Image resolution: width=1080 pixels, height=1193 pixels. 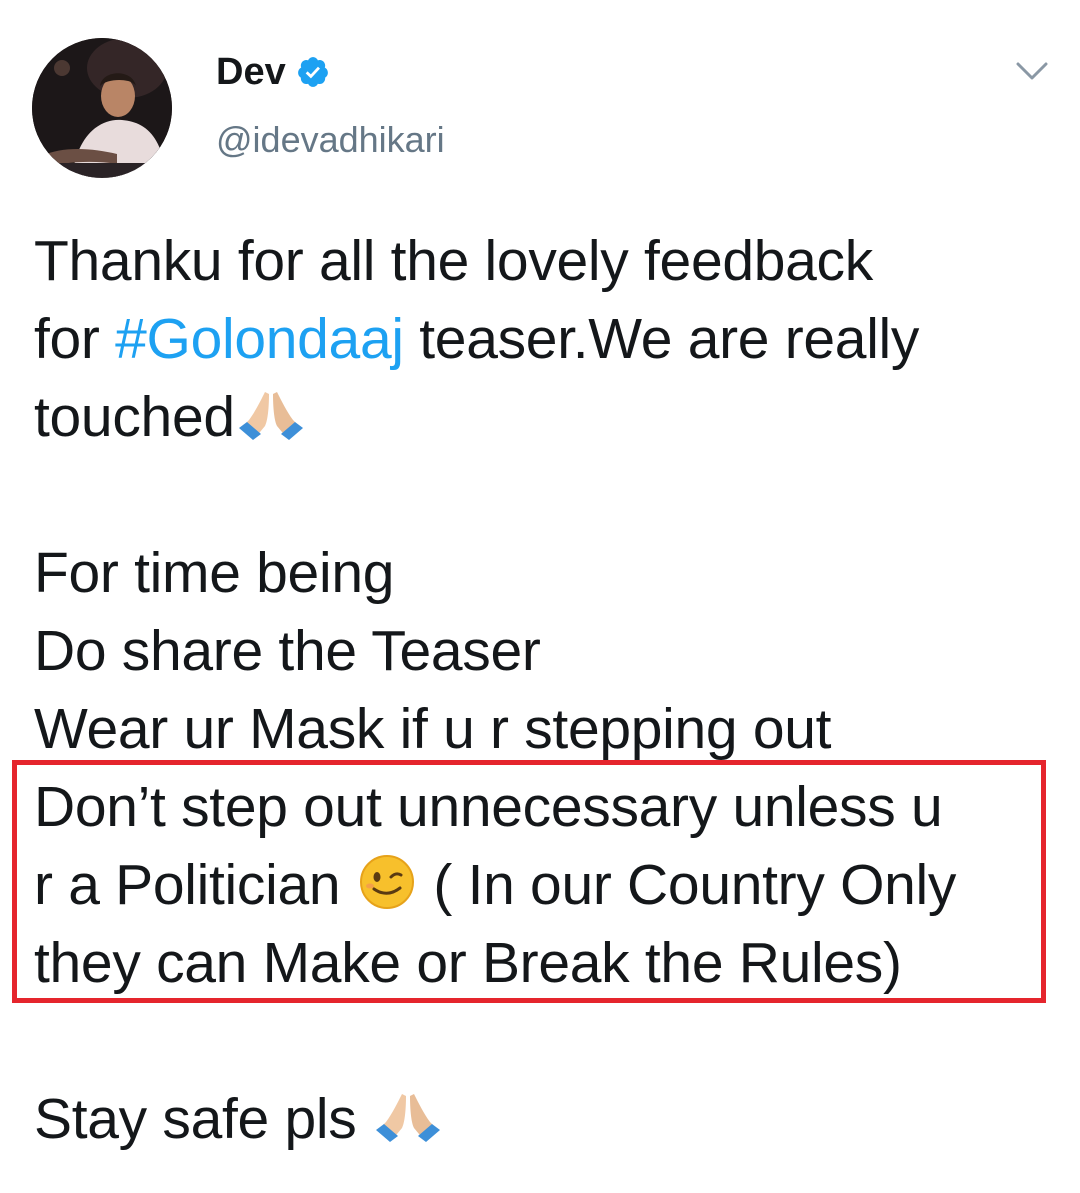 I want to click on author-name-row: Dev, so click(x=273, y=72).